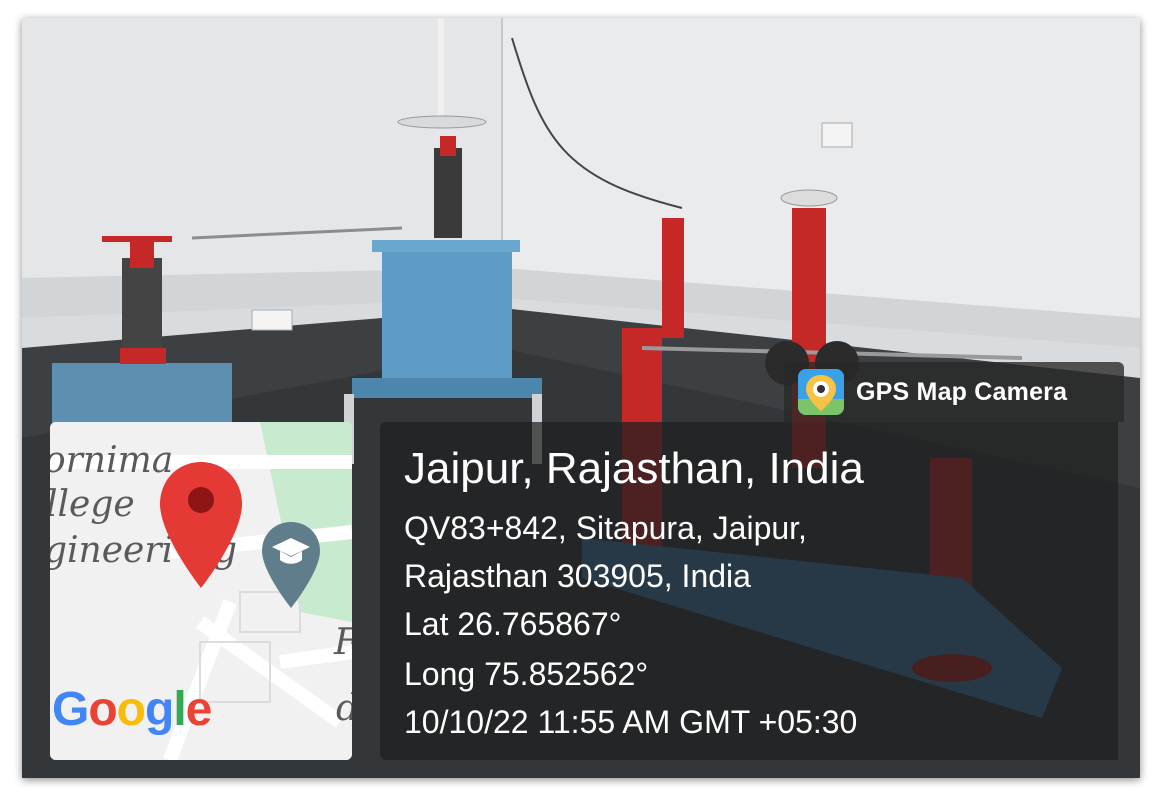 The image size is (1160, 794). Describe the element at coordinates (526, 674) in the screenshot. I see `longitude: Long 75.852562°` at that location.